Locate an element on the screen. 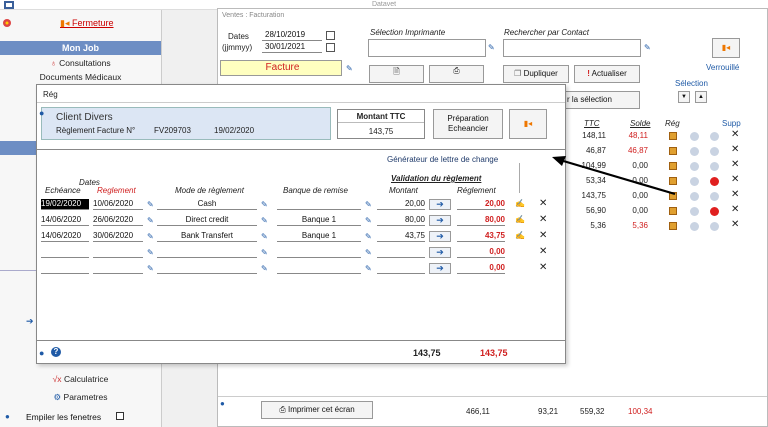 The image size is (768, 427). imprimante-select is located at coordinates (427, 48).